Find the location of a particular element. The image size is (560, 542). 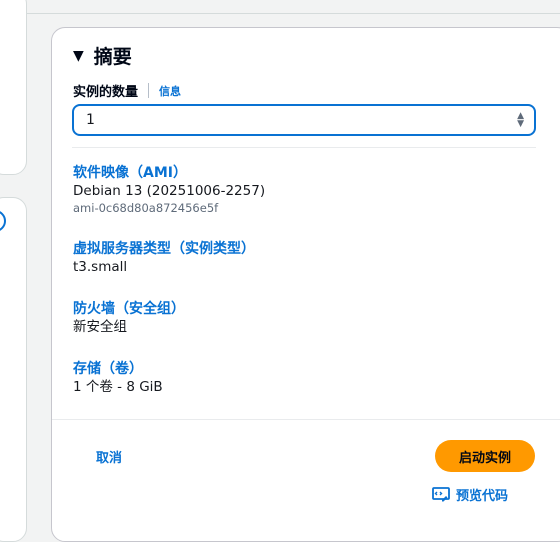

ami-id: ami-0c68d80a872456e5f is located at coordinates (146, 208).